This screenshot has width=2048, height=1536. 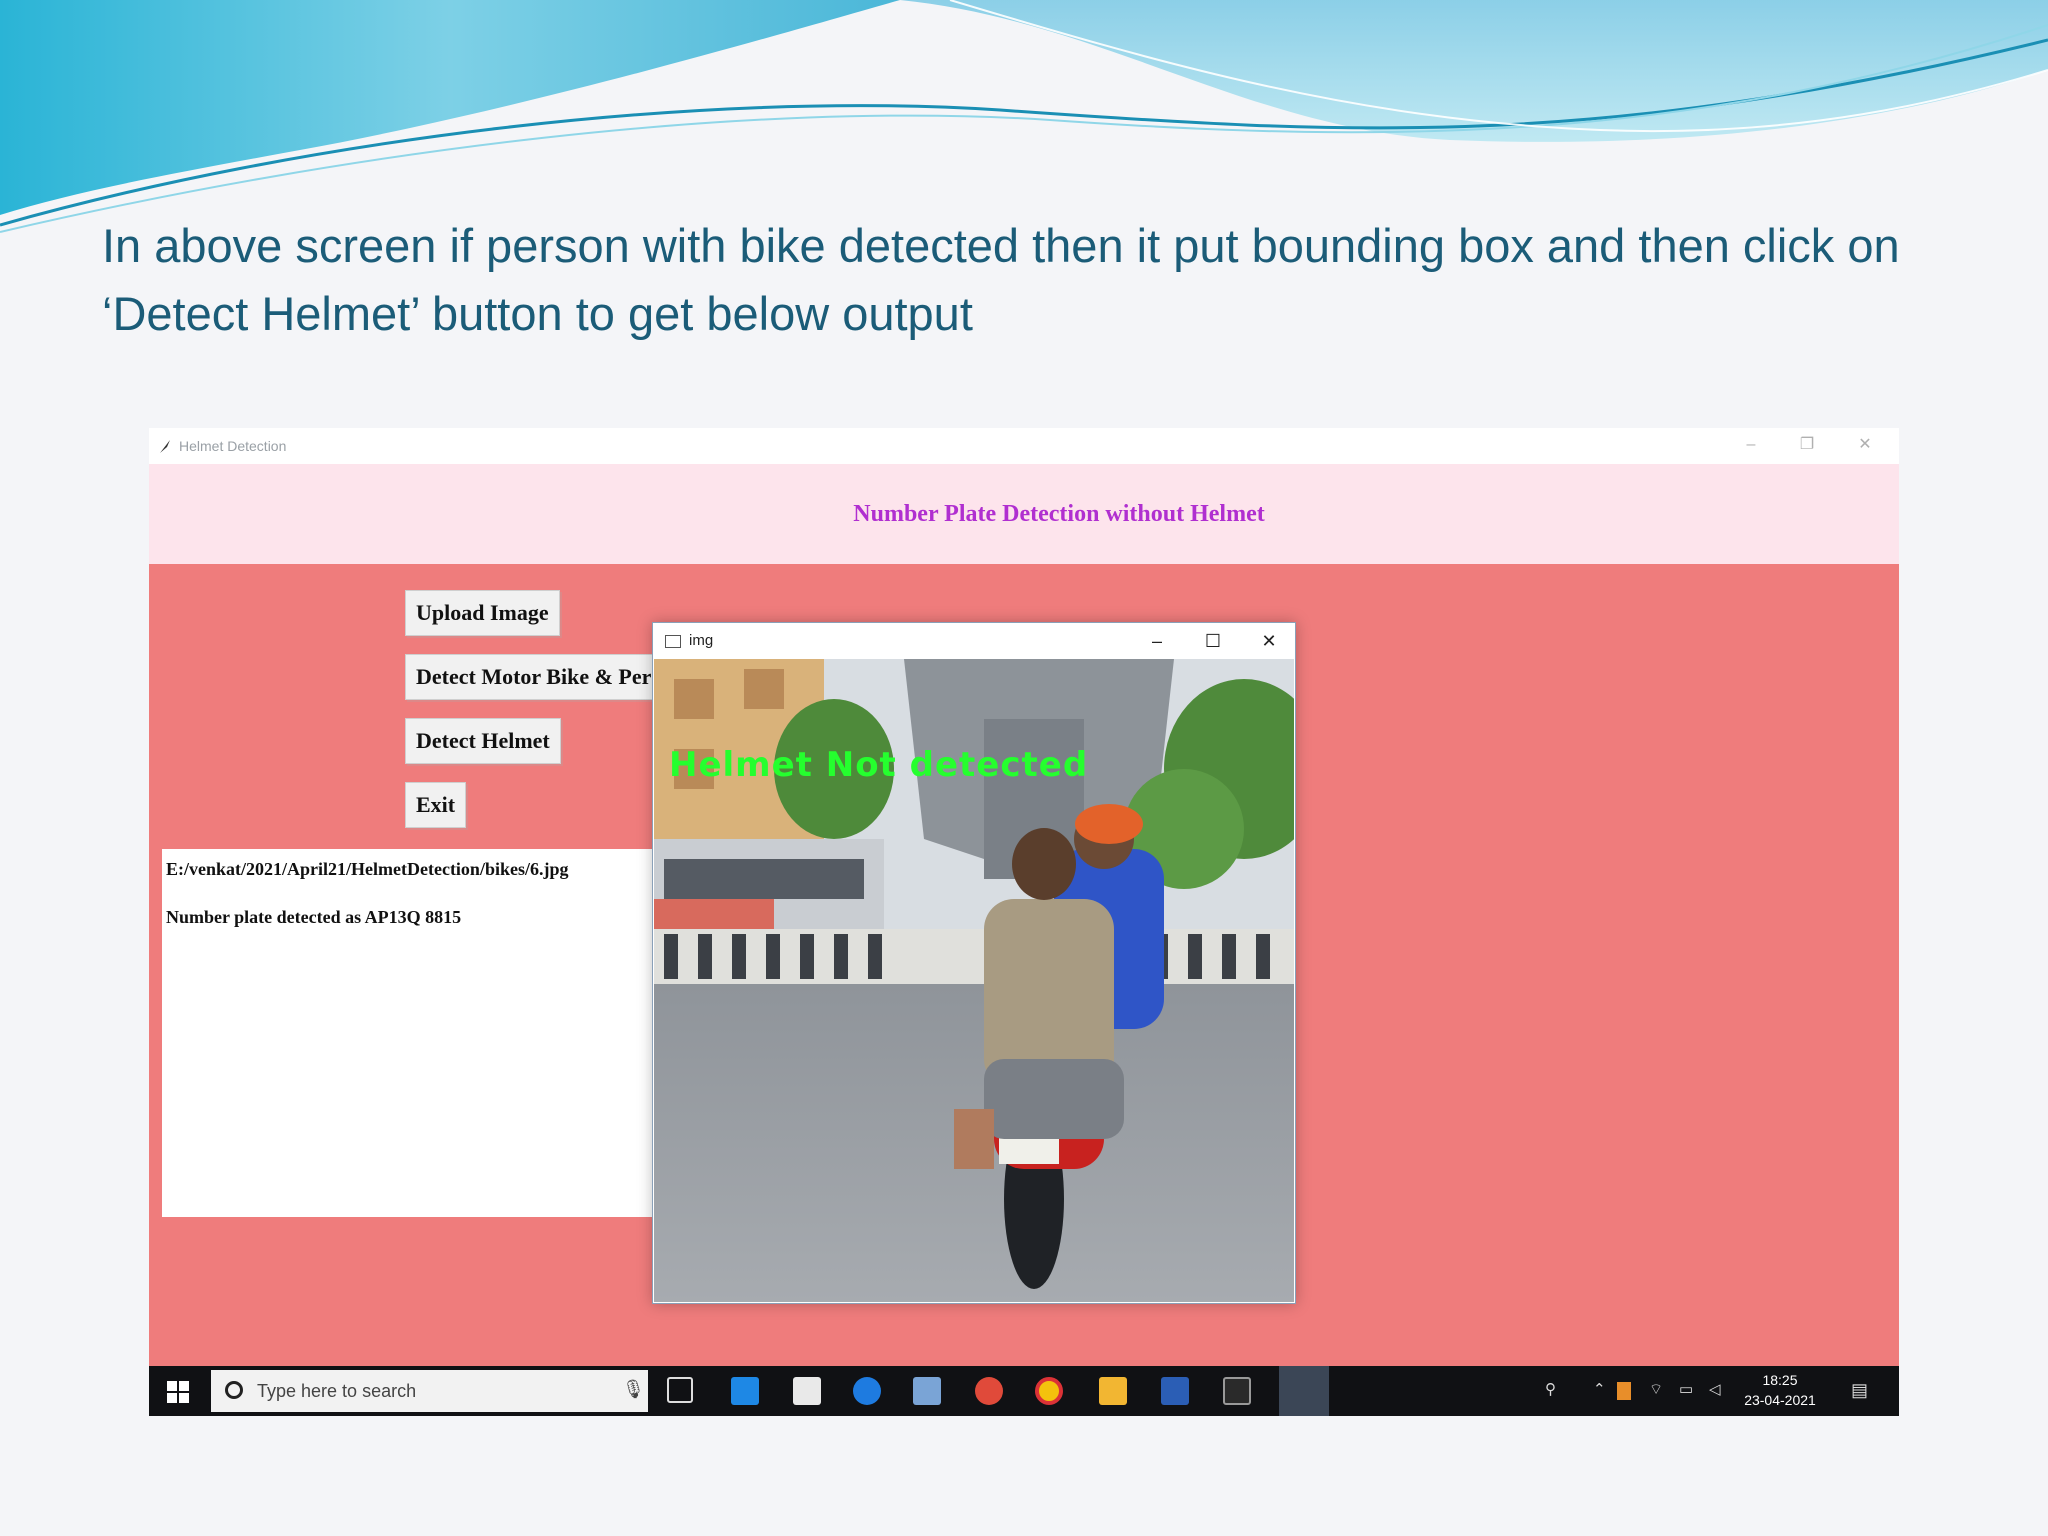 I want to click on search-placeholder: Type here to search, so click(x=337, y=1391).